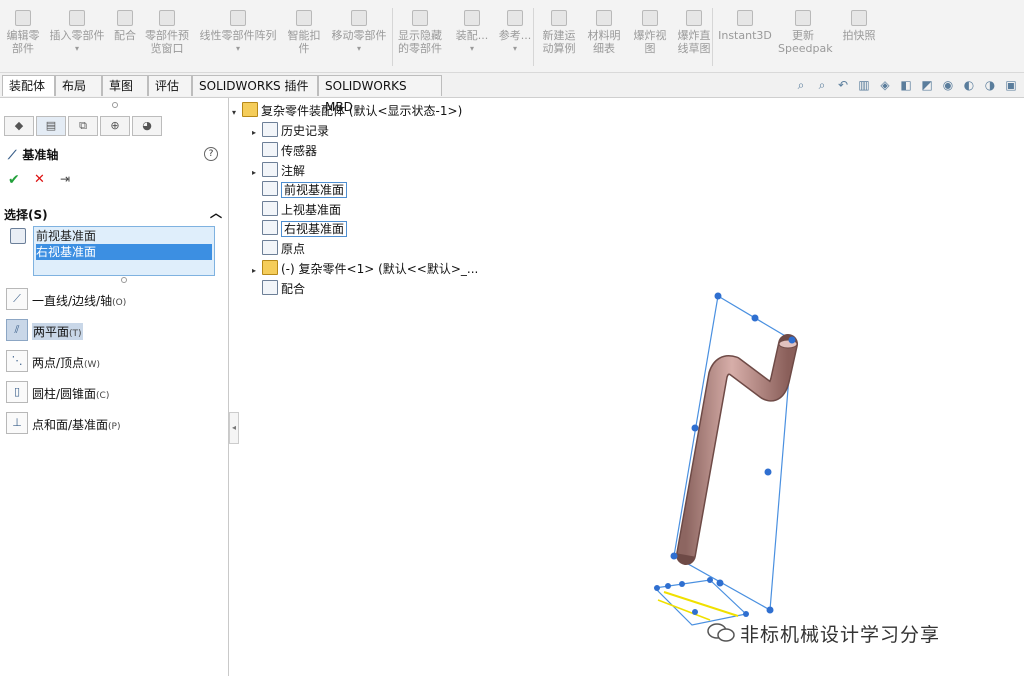 The width and height of the screenshot is (1024, 676). Describe the element at coordinates (115, 126) in the screenshot. I see `dimxpert-manager-tab: ⊕` at that location.